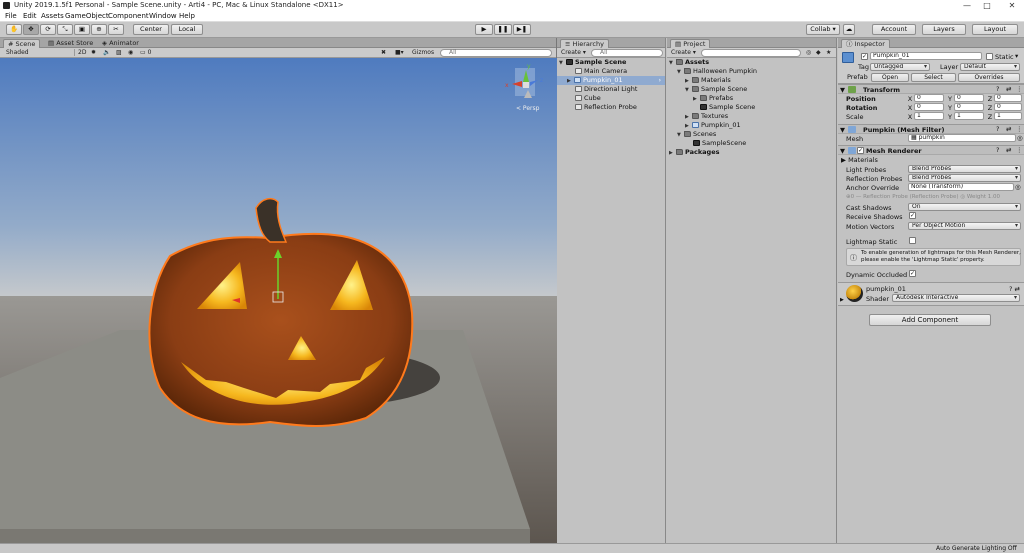 This screenshot has width=1024, height=553. I want to click on account-dropdown: Account, so click(894, 29).